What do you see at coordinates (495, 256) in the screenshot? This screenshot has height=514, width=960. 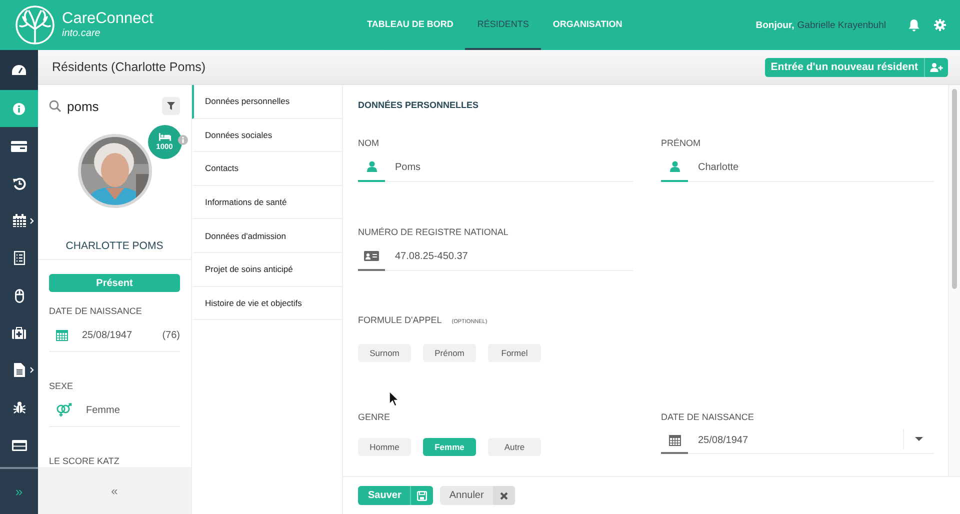 I see `text-field: 47.08.25-450.37` at bounding box center [495, 256].